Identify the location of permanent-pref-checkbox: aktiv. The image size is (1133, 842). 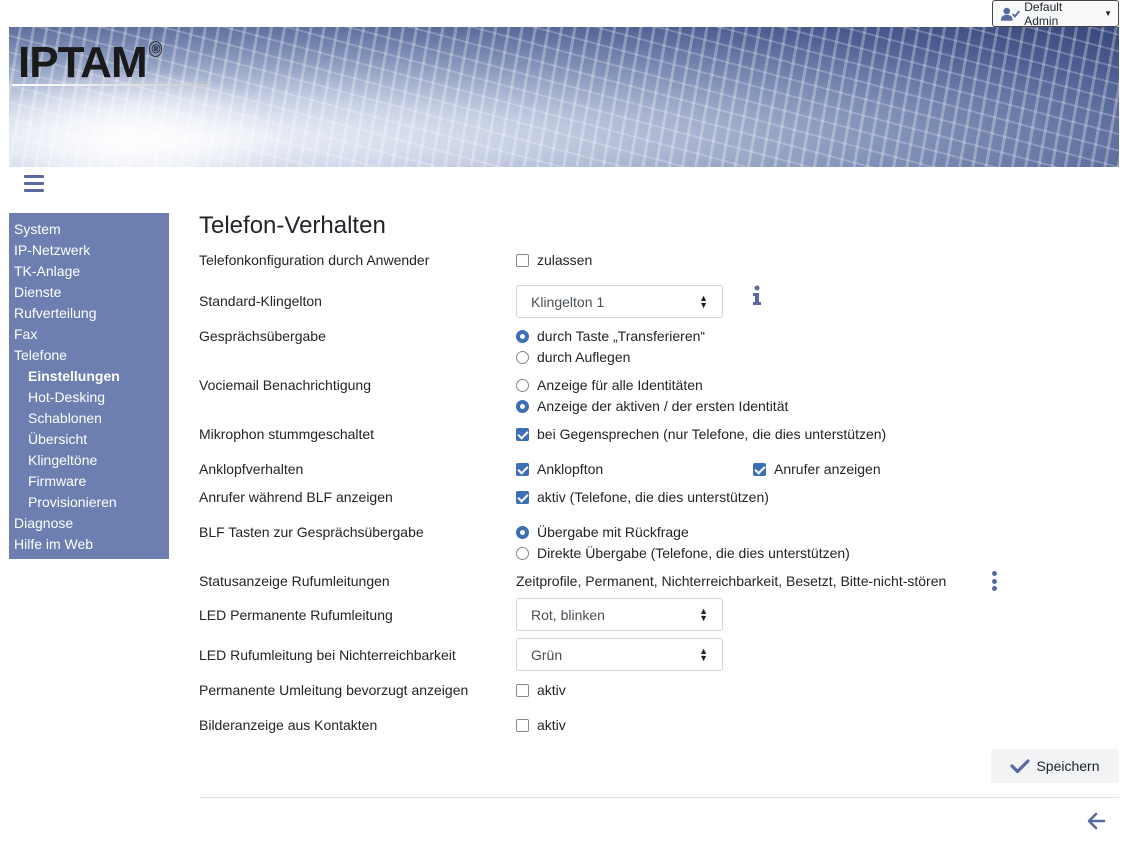
(541, 690).